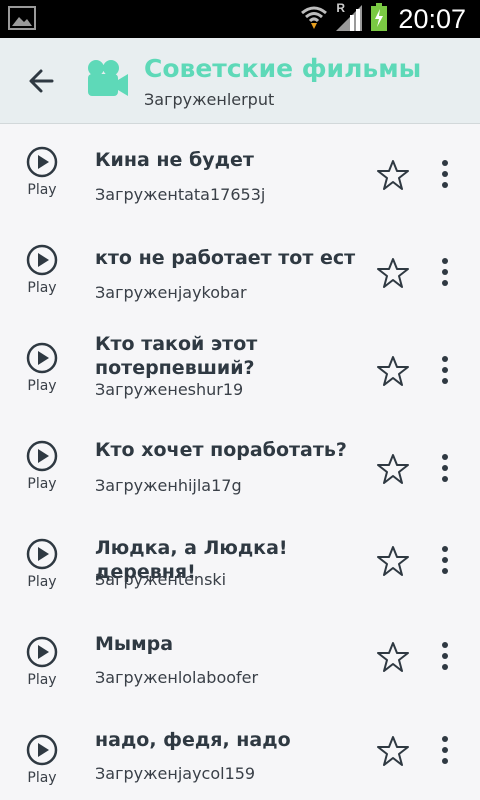  What do you see at coordinates (314, 19) in the screenshot?
I see `wifi-icon` at bounding box center [314, 19].